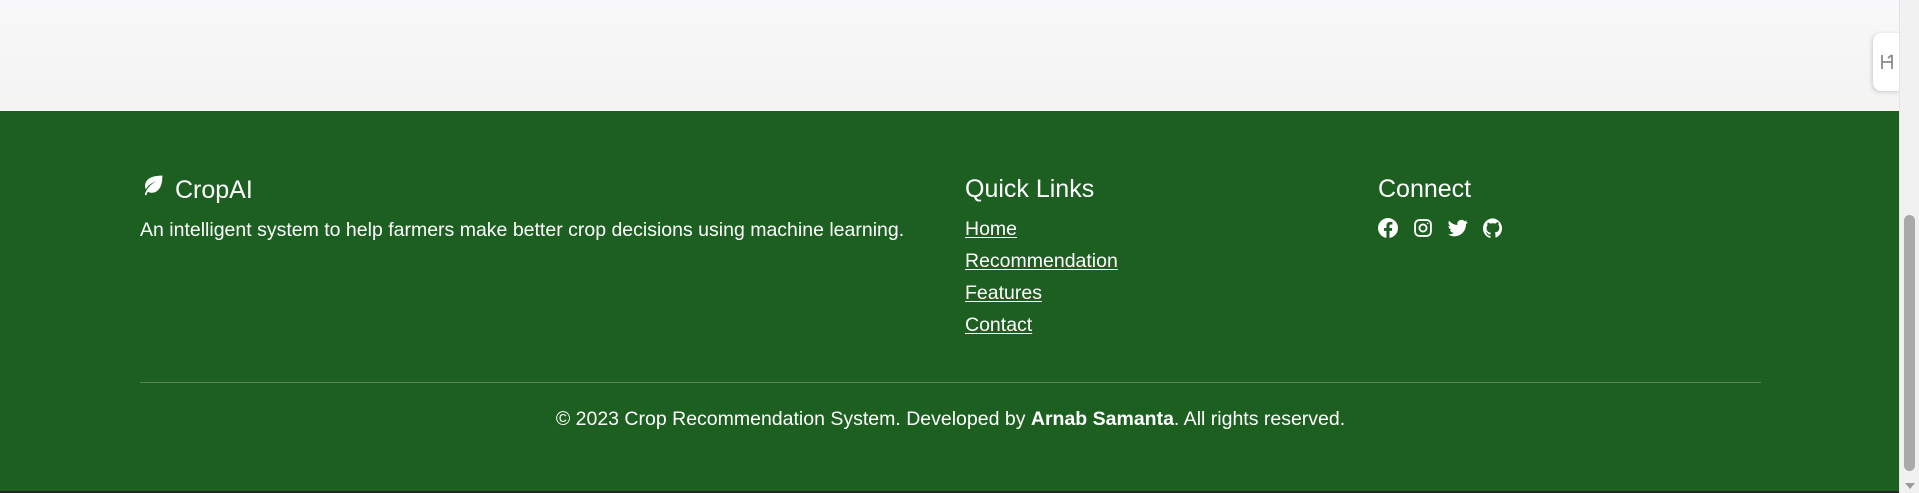  Describe the element at coordinates (1425, 189) in the screenshot. I see `connect-heading: Connect` at that location.